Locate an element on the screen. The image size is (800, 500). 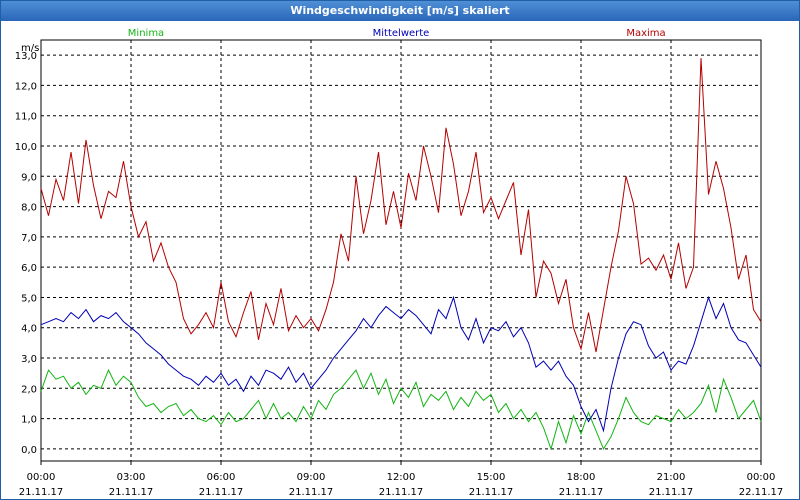
legend-entry-minima: Minima is located at coordinates (146, 33).